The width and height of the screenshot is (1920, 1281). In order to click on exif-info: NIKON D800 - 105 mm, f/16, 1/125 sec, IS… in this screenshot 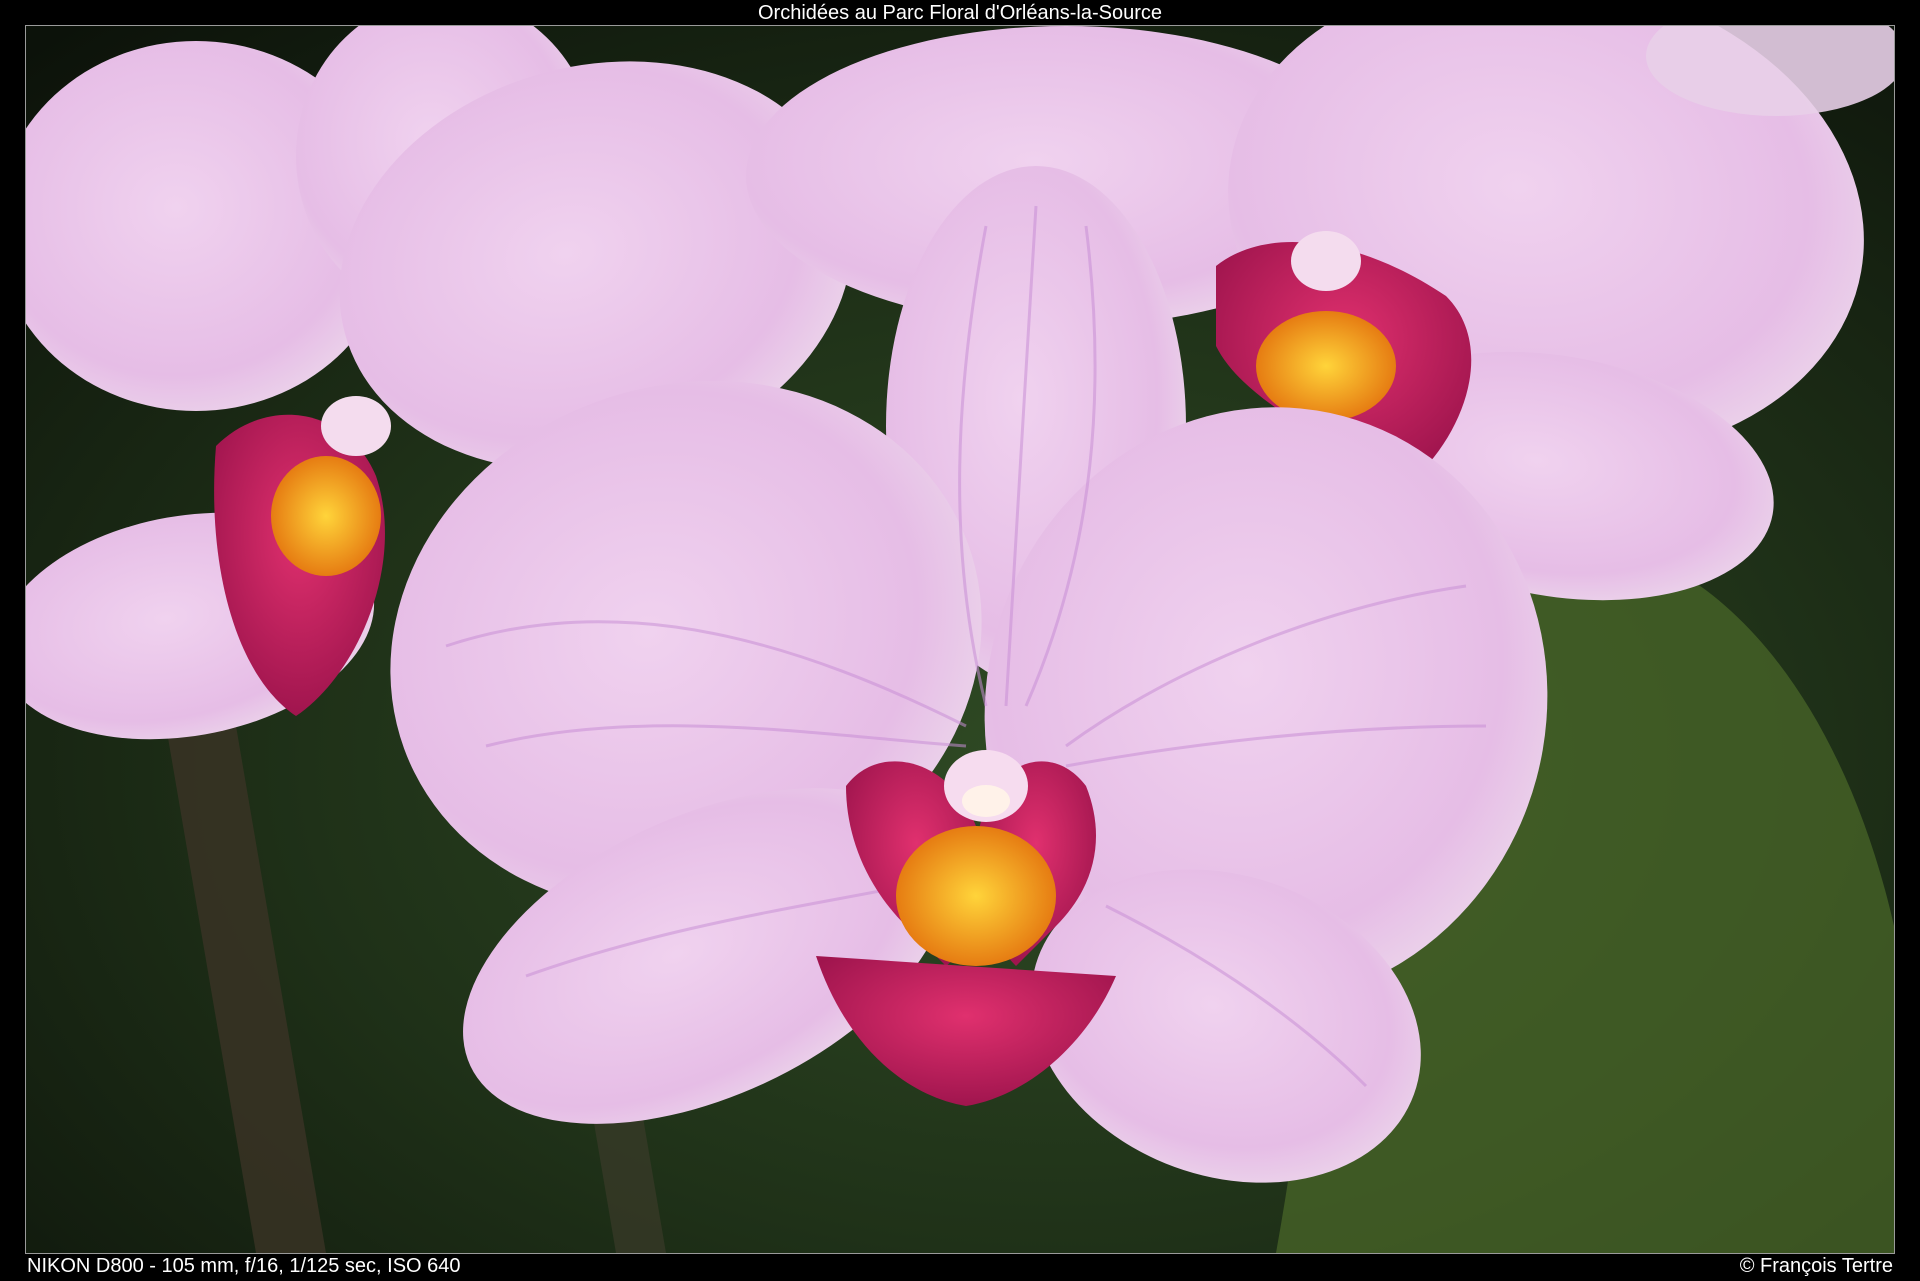, I will do `click(244, 1266)`.